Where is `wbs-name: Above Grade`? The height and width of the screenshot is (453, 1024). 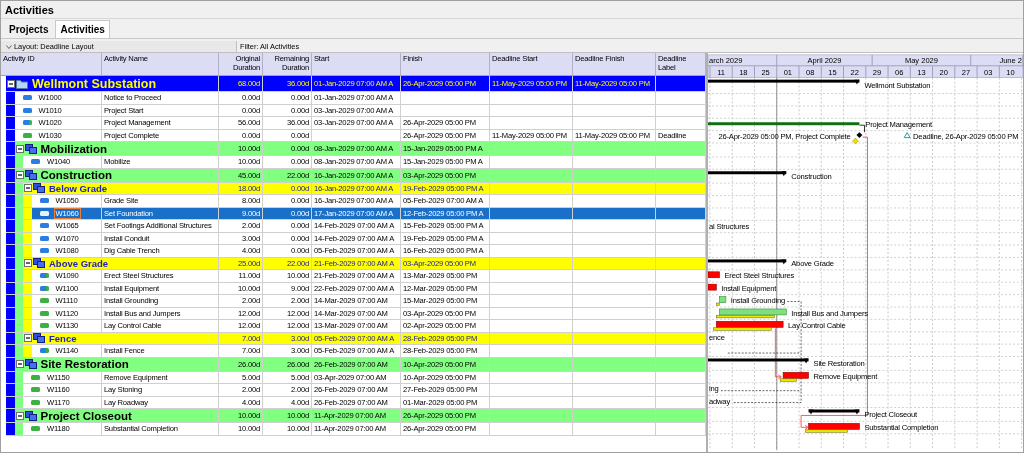
wbs-name: Above Grade is located at coordinates (79, 263).